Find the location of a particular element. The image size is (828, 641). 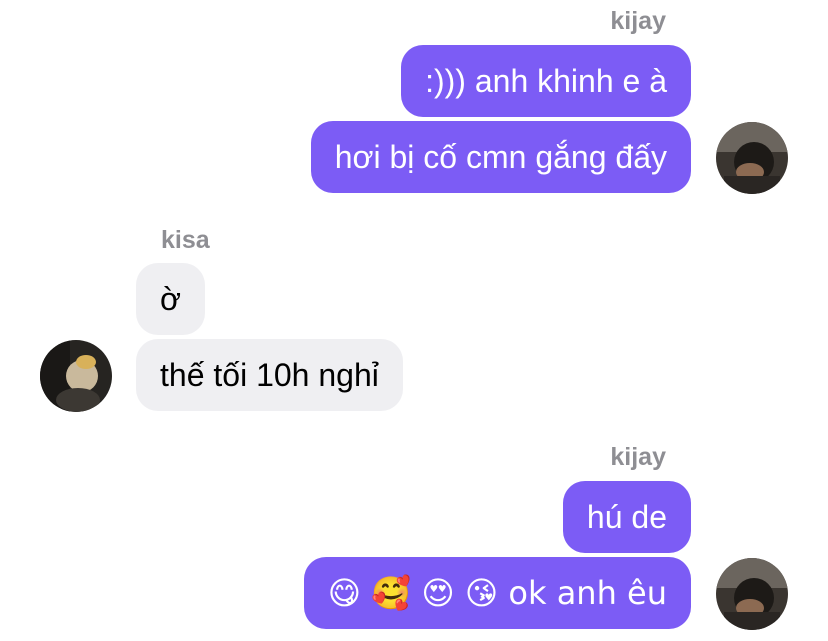

message-bubble-outgoing: :))) anh khinh e à is located at coordinates (546, 81).